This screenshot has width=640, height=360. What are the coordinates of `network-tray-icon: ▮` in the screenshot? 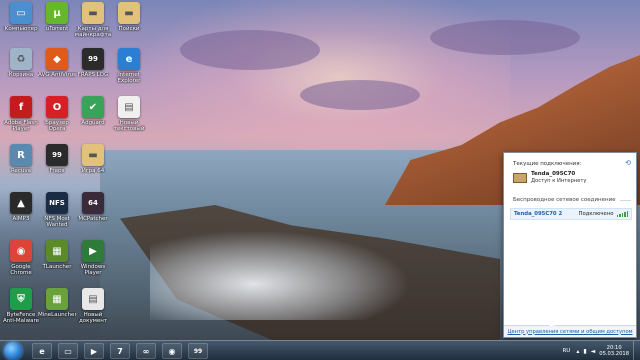 It's located at (584, 351).